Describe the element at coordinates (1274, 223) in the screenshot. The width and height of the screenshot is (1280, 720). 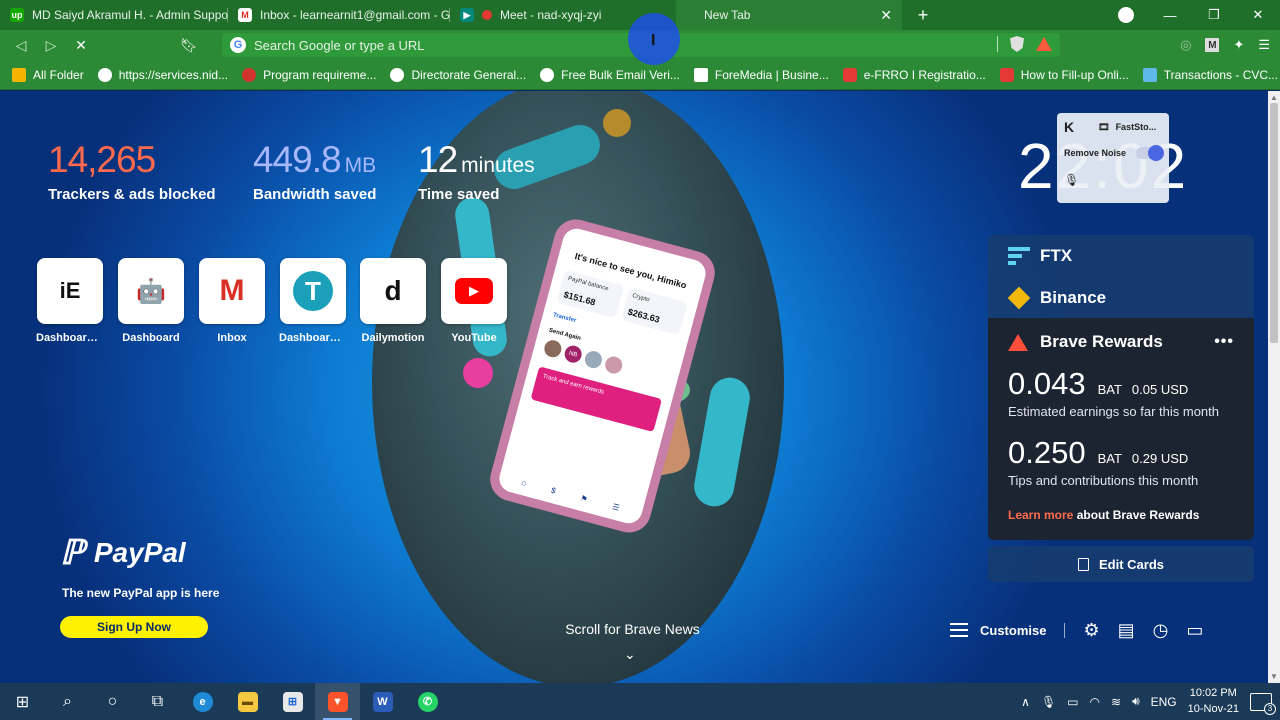
I see `scrollbar-thumb` at that location.